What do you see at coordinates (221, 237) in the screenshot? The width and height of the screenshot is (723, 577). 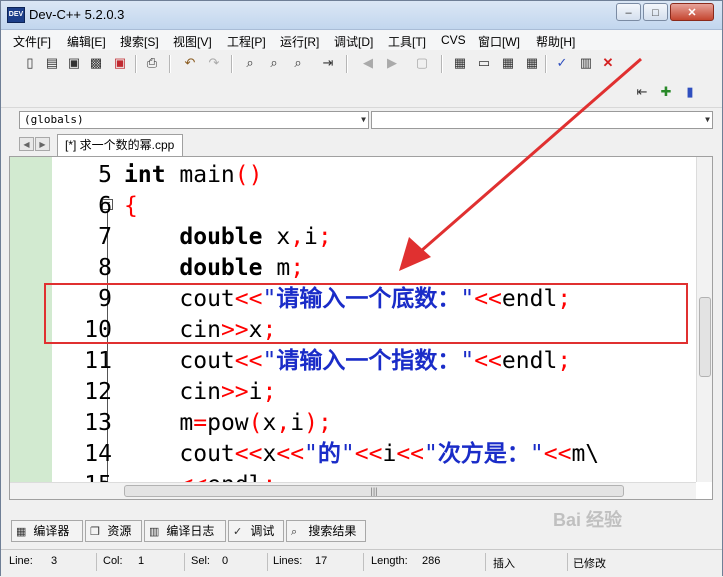 I see `code-token: double` at bounding box center [221, 237].